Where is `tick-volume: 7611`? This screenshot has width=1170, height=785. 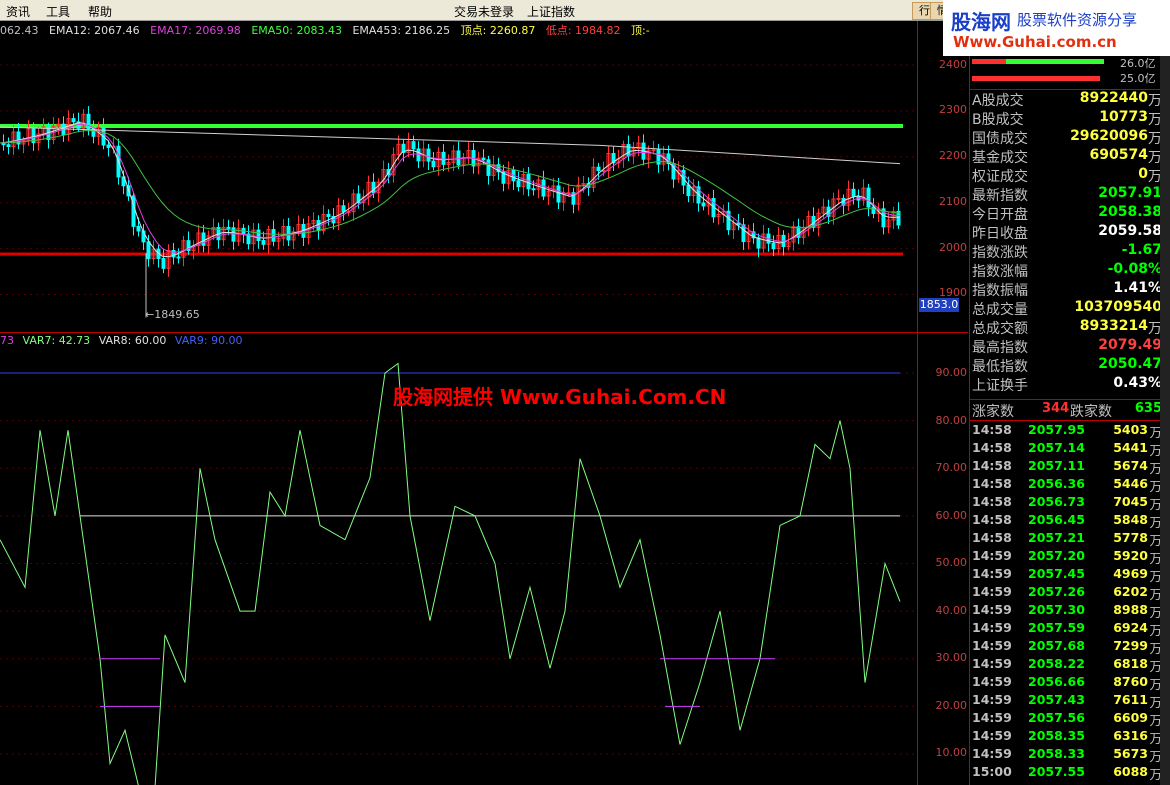
tick-volume: 7611 is located at coordinates (1130, 699).